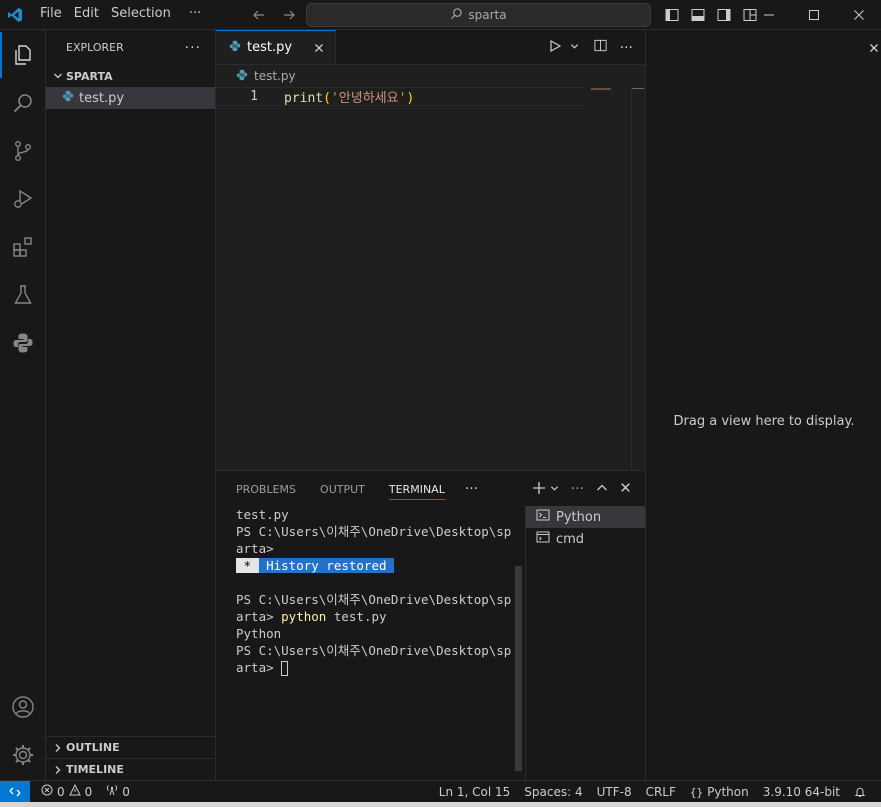 This screenshot has height=807, width=881. What do you see at coordinates (193, 48) in the screenshot?
I see `explorer-more-icon: ···` at bounding box center [193, 48].